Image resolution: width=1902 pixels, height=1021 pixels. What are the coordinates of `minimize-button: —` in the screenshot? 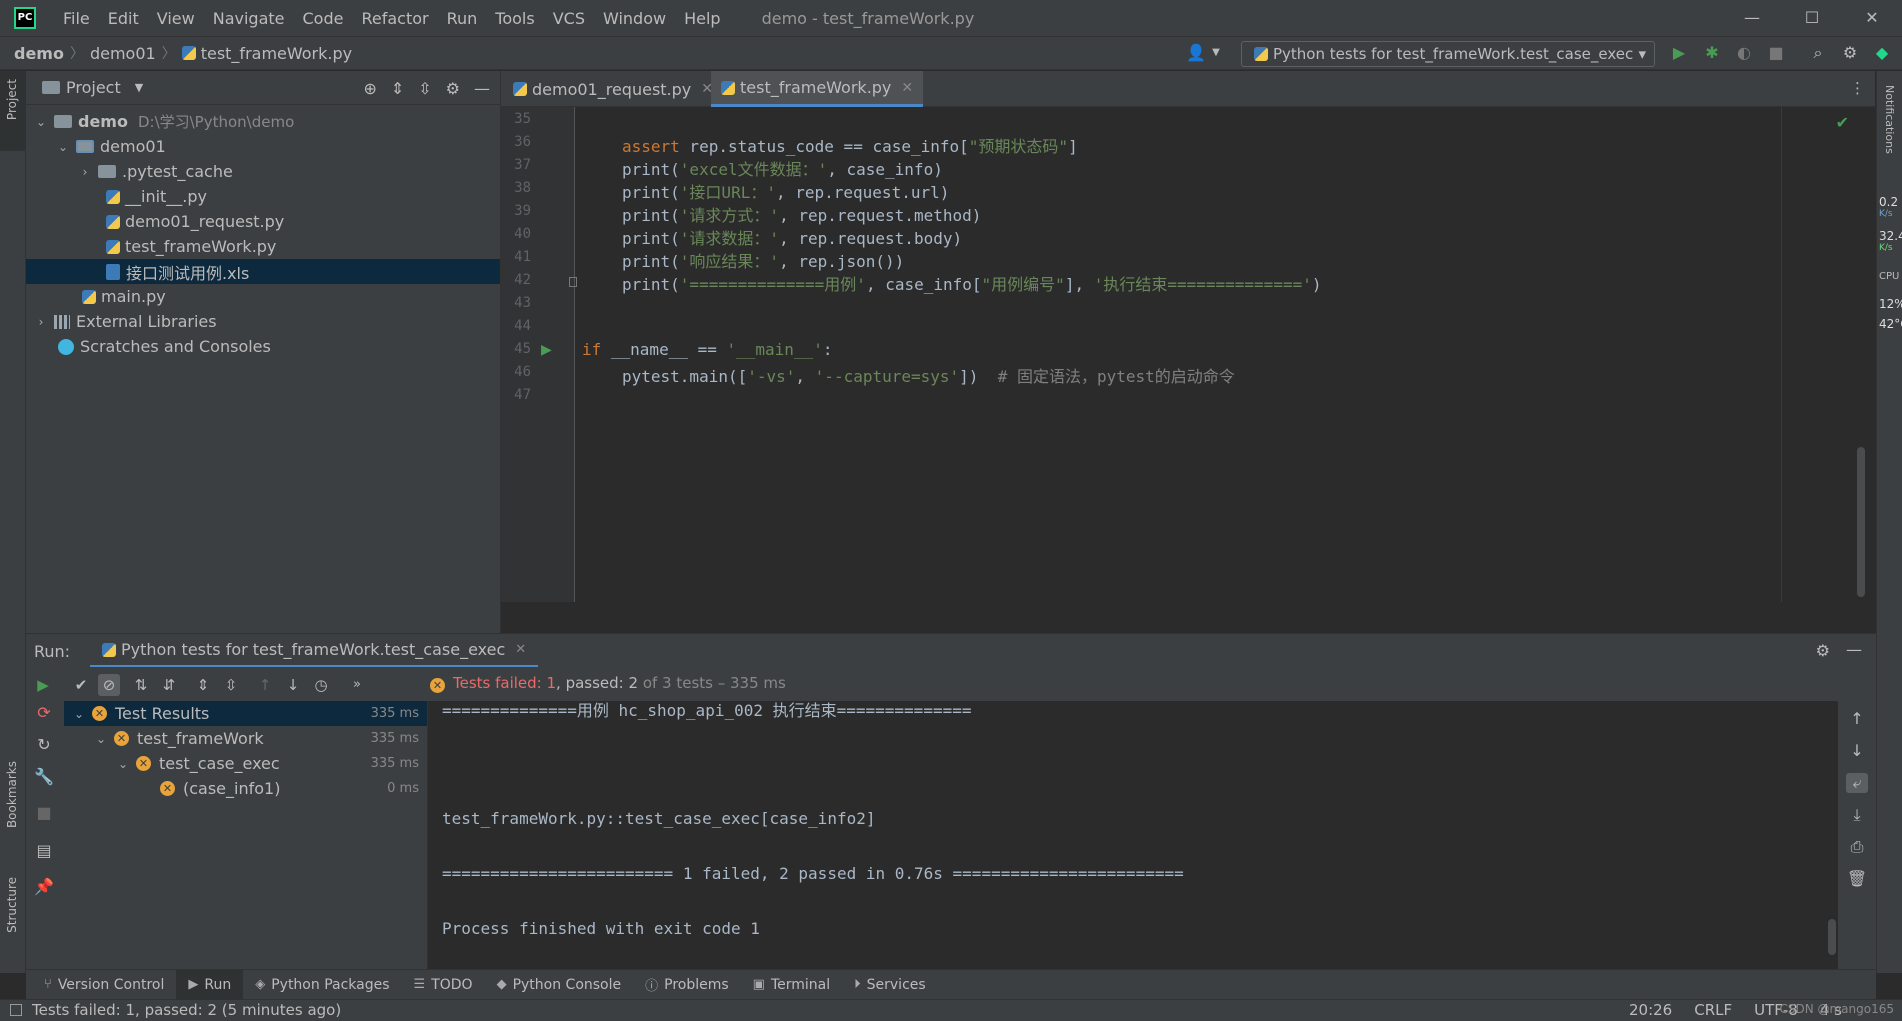 It's located at (1752, 18).